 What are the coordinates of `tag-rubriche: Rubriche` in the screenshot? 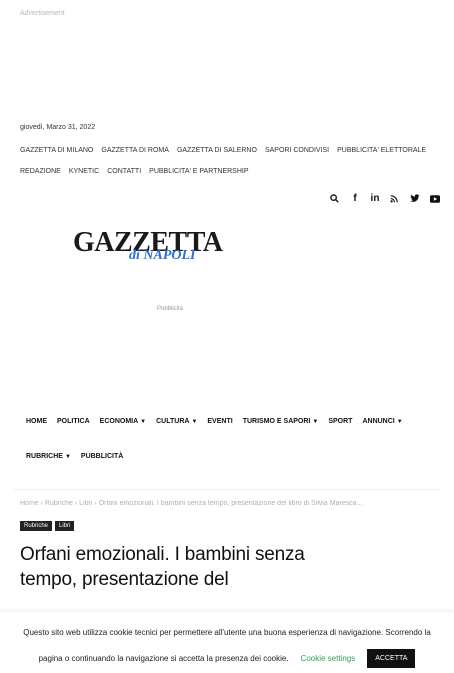 It's located at (36, 526).